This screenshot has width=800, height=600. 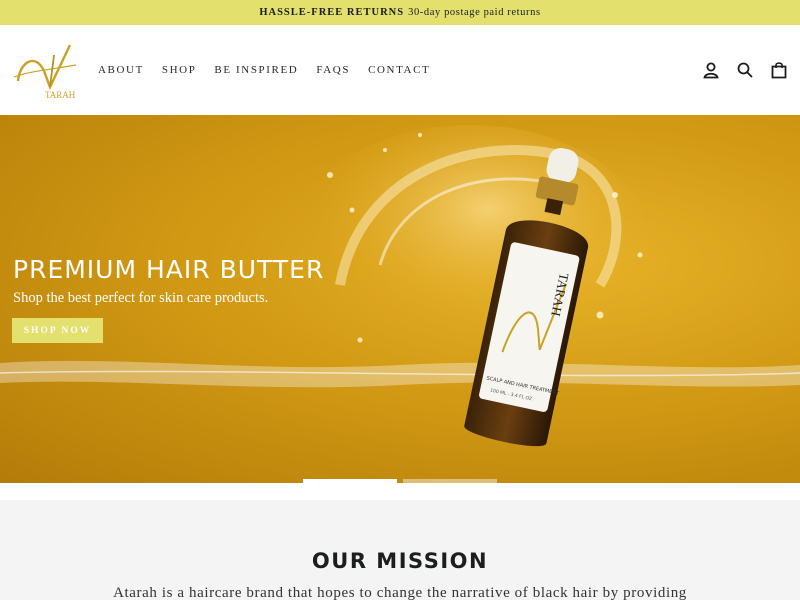 What do you see at coordinates (779, 70) in the screenshot?
I see `cart-icon` at bounding box center [779, 70].